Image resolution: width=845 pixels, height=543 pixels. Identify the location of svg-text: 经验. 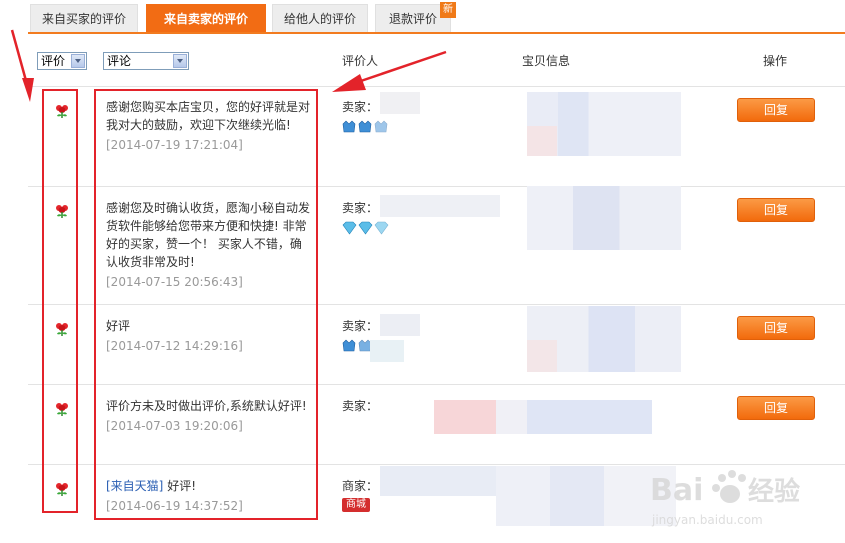
(774, 491).